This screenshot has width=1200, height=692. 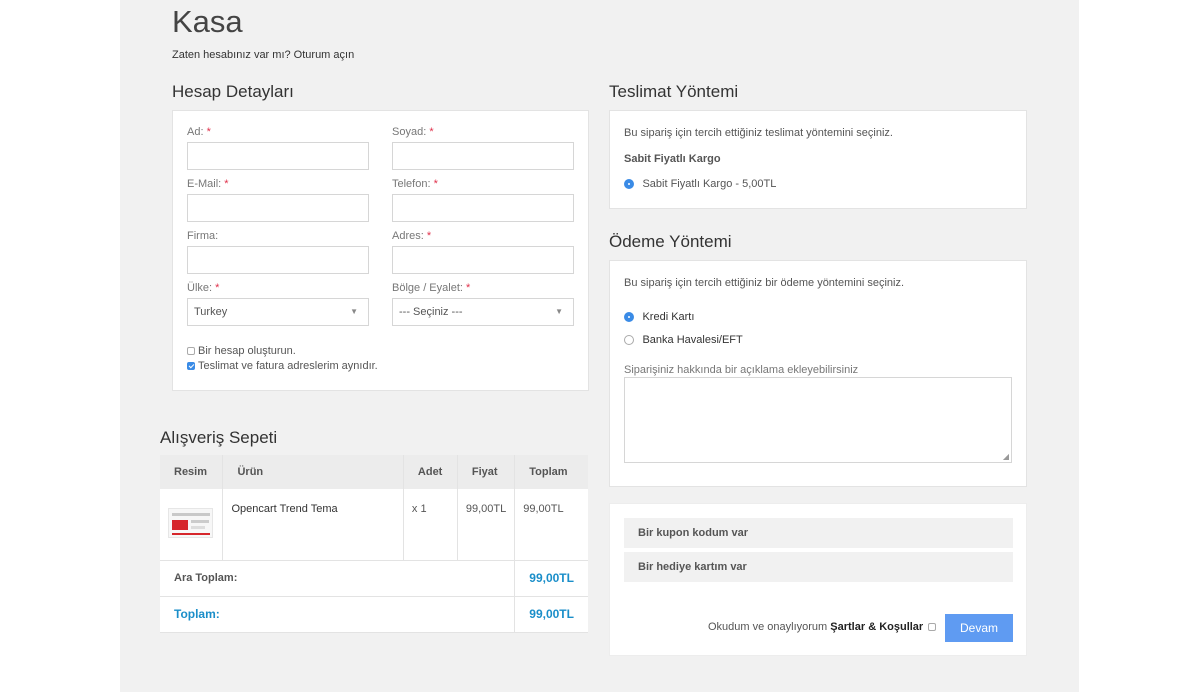 What do you see at coordinates (486, 472) in the screenshot?
I see `cart-header-price: Fiyat` at bounding box center [486, 472].